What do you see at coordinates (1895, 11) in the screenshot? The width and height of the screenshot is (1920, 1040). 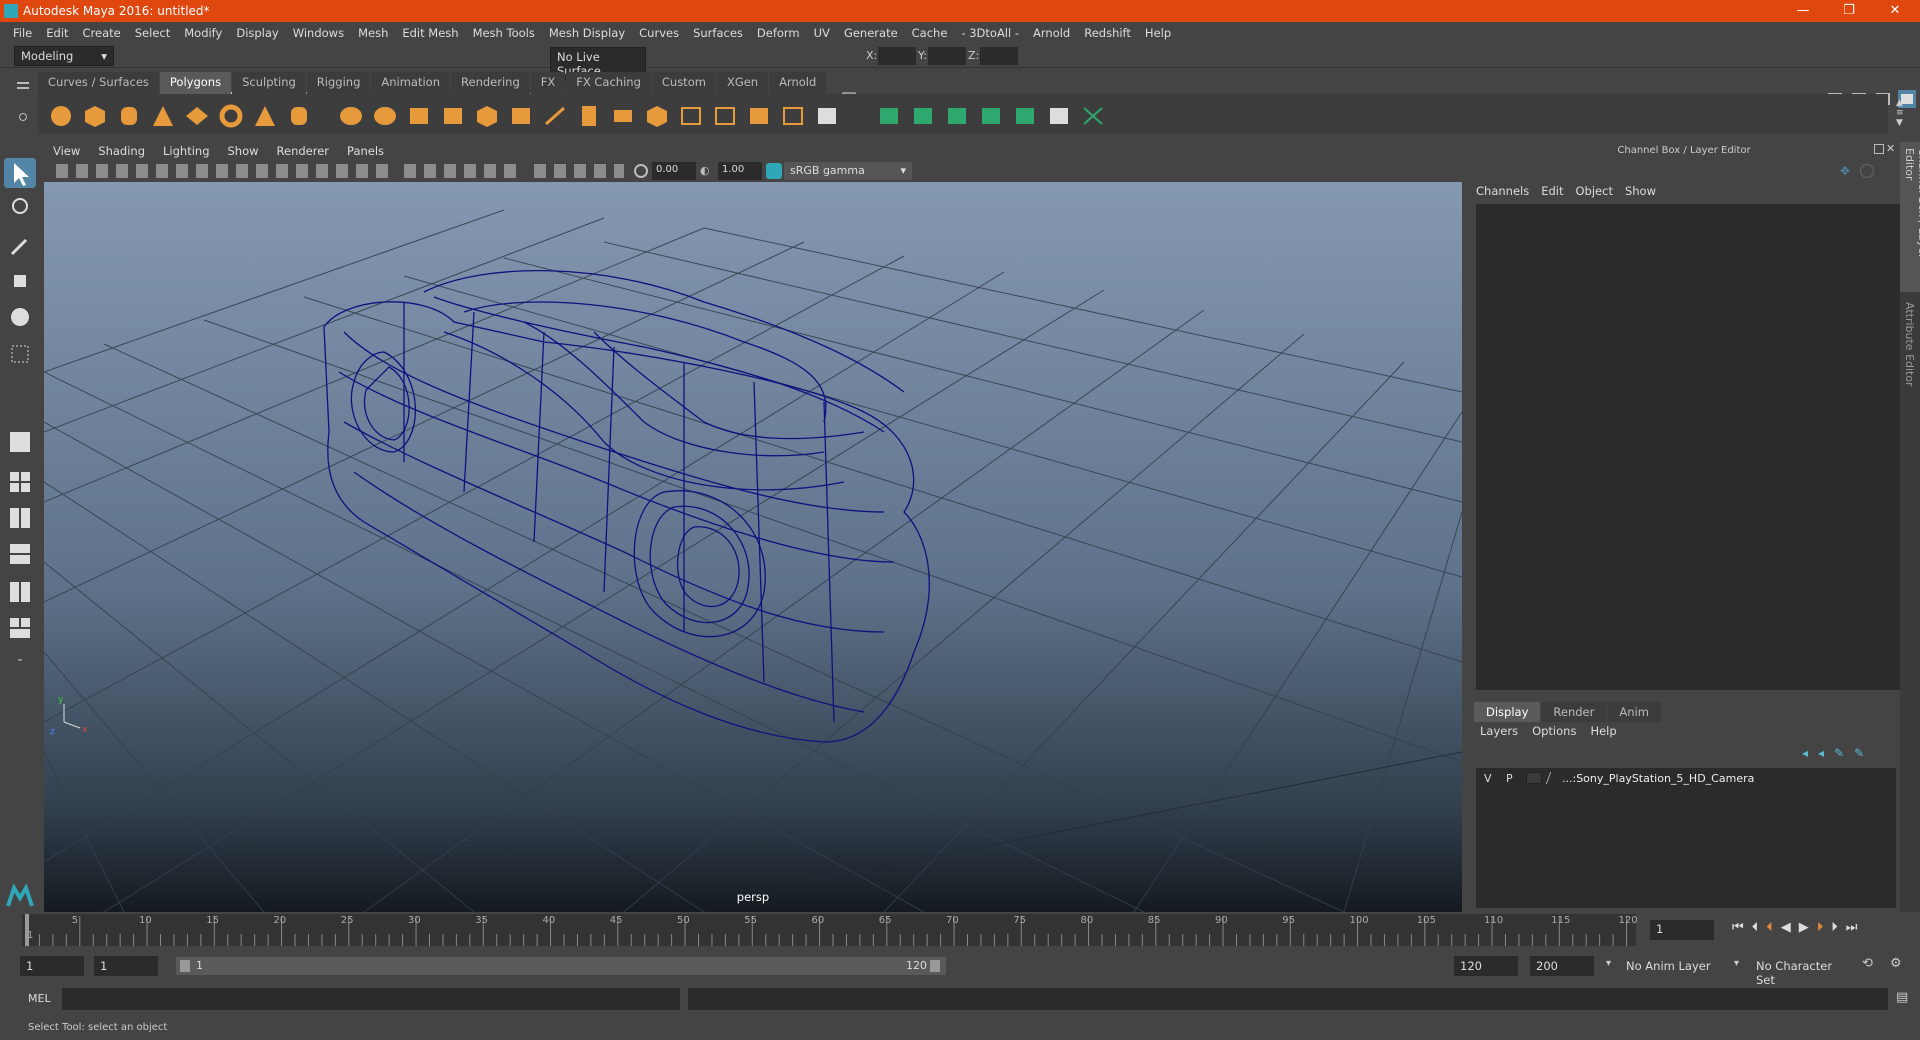 I see `close-button: ✕` at bounding box center [1895, 11].